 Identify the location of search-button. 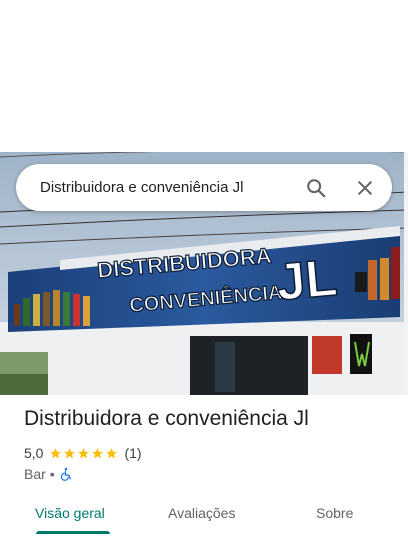
(315, 187).